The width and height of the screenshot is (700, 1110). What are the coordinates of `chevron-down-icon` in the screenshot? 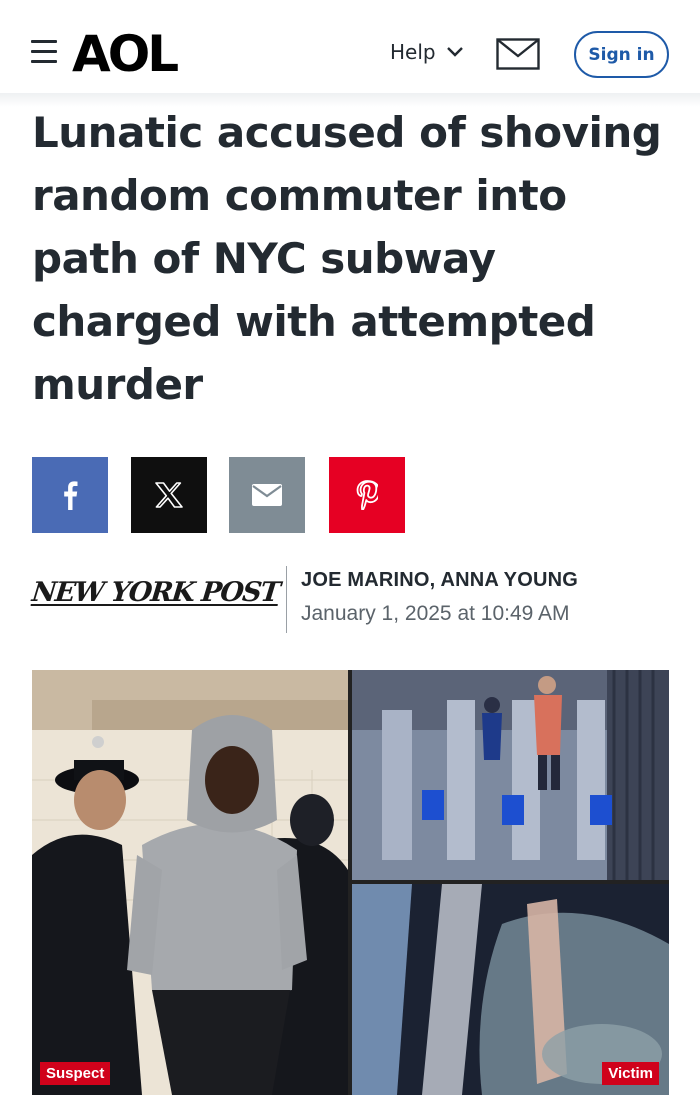 It's located at (454, 52).